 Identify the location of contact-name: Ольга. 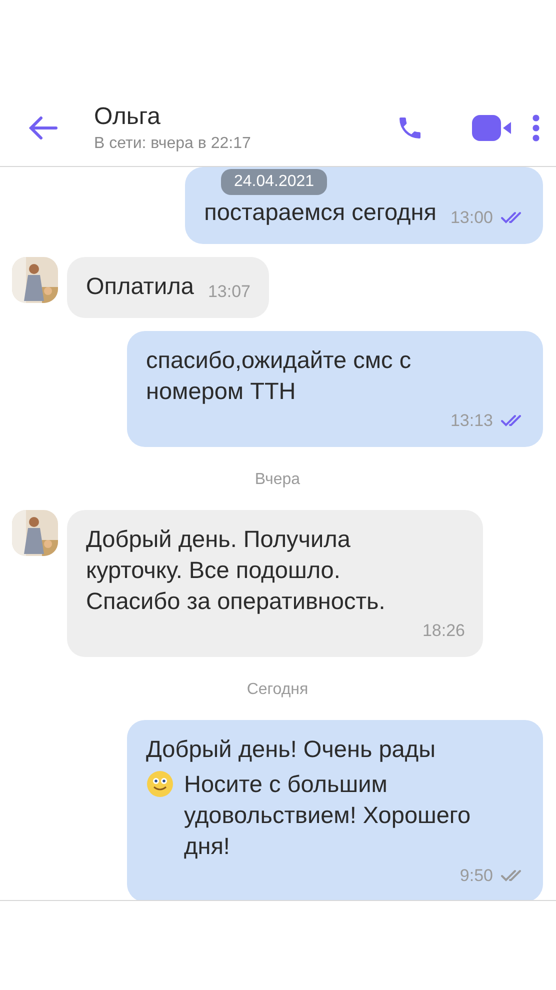
(128, 117).